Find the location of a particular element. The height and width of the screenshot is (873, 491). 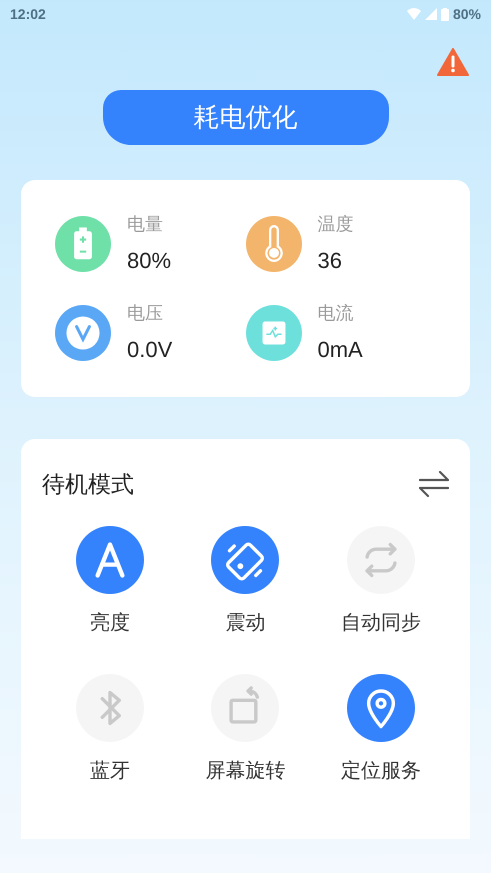

swap-icon is located at coordinates (434, 484).